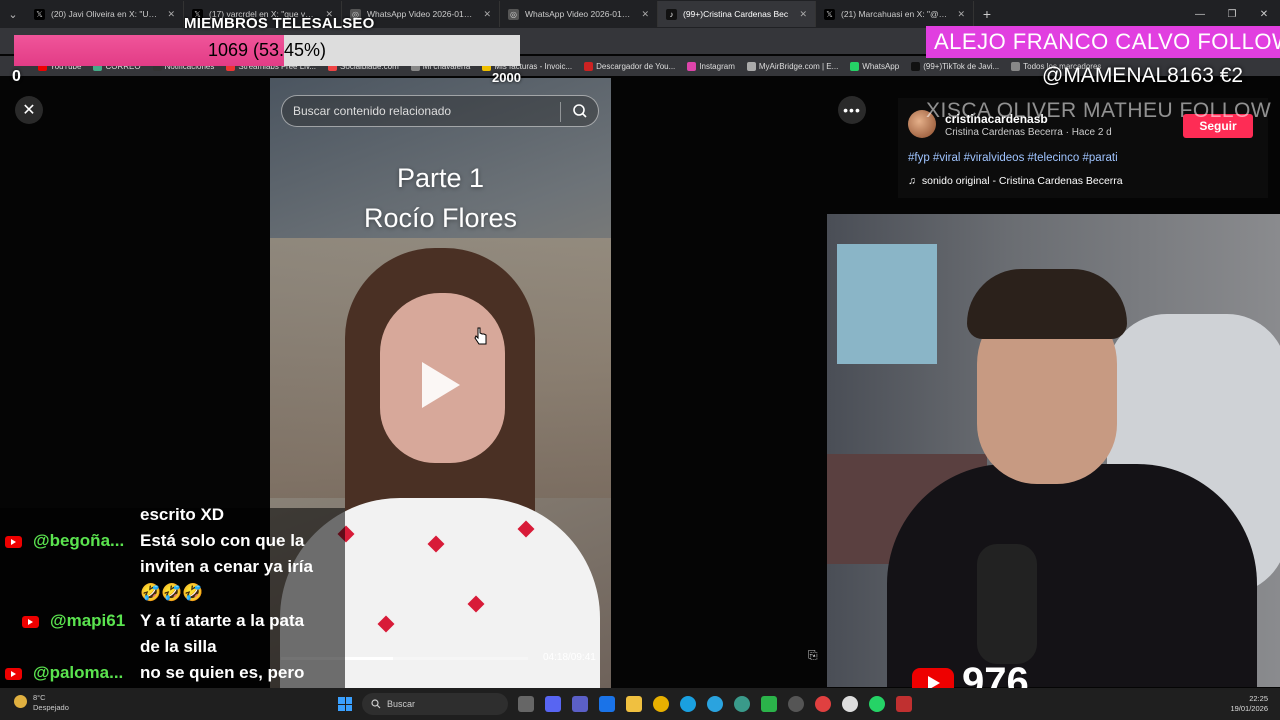  Describe the element at coordinates (1028, 132) in the screenshot. I see `author-subline: Cristina Cardenas Becerra · Hace 2 d` at that location.